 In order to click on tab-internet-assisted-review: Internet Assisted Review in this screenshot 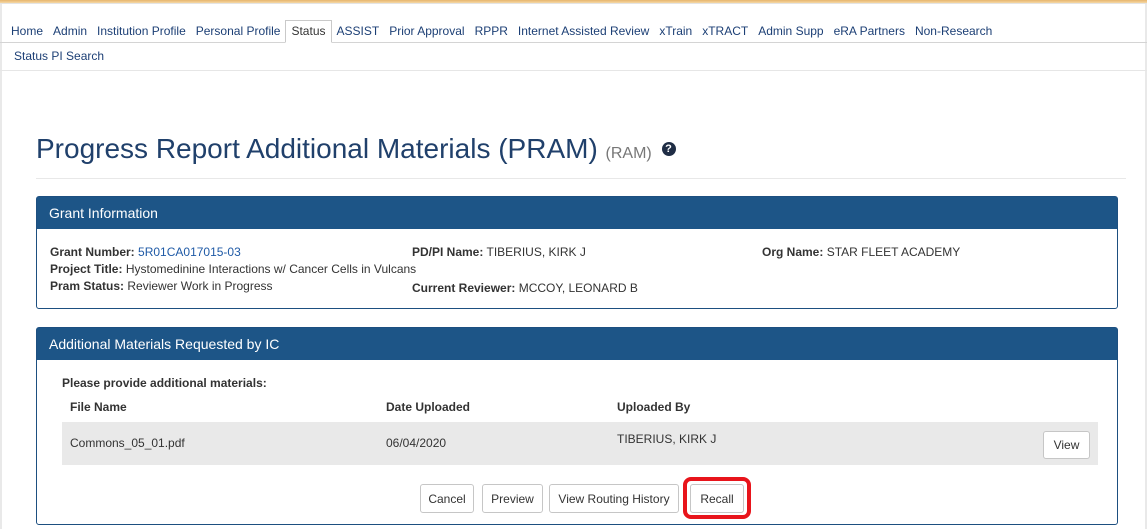, I will do `click(583, 31)`.